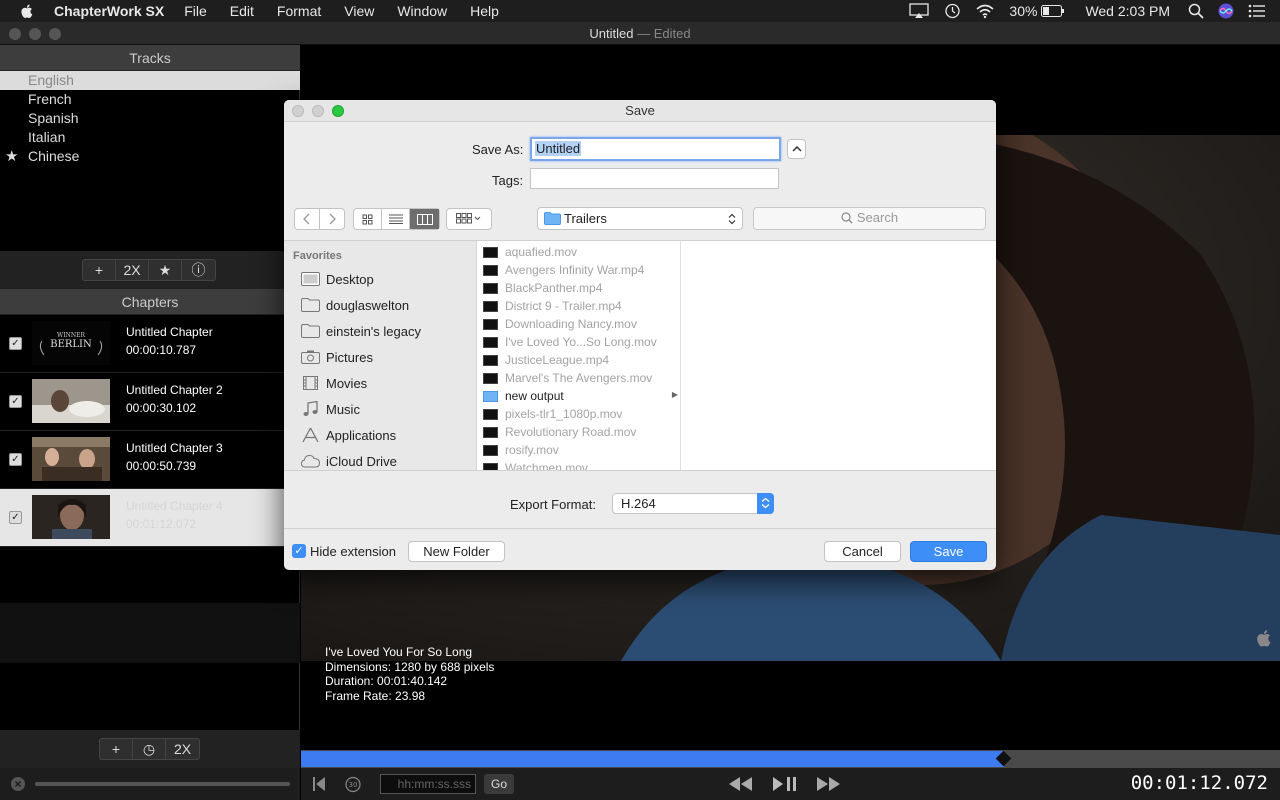  Describe the element at coordinates (396, 219) in the screenshot. I see `list-view-button` at that location.